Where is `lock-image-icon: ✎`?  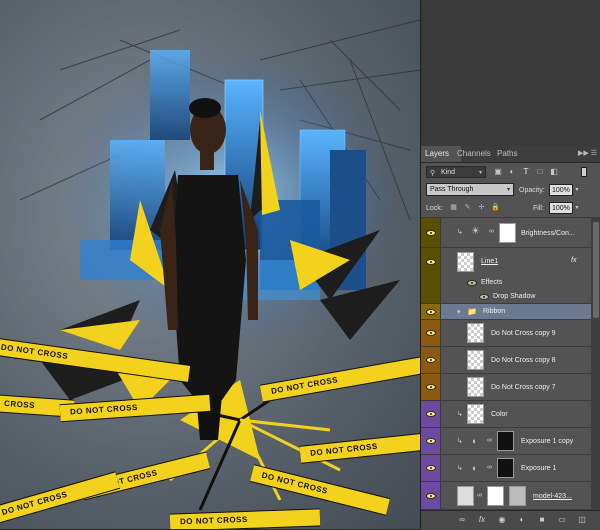 lock-image-icon: ✎ is located at coordinates (467, 207).